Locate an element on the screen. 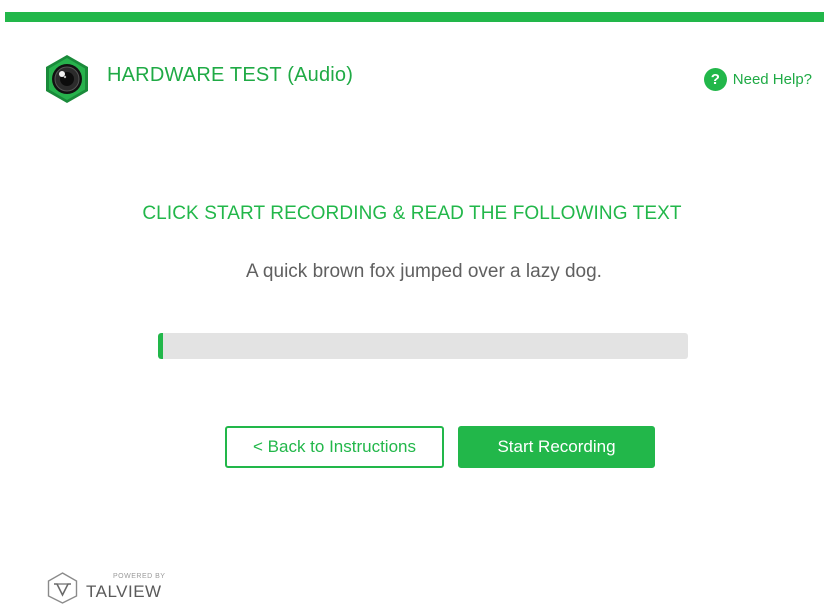  help-link: ? Need Help? is located at coordinates (757, 79).